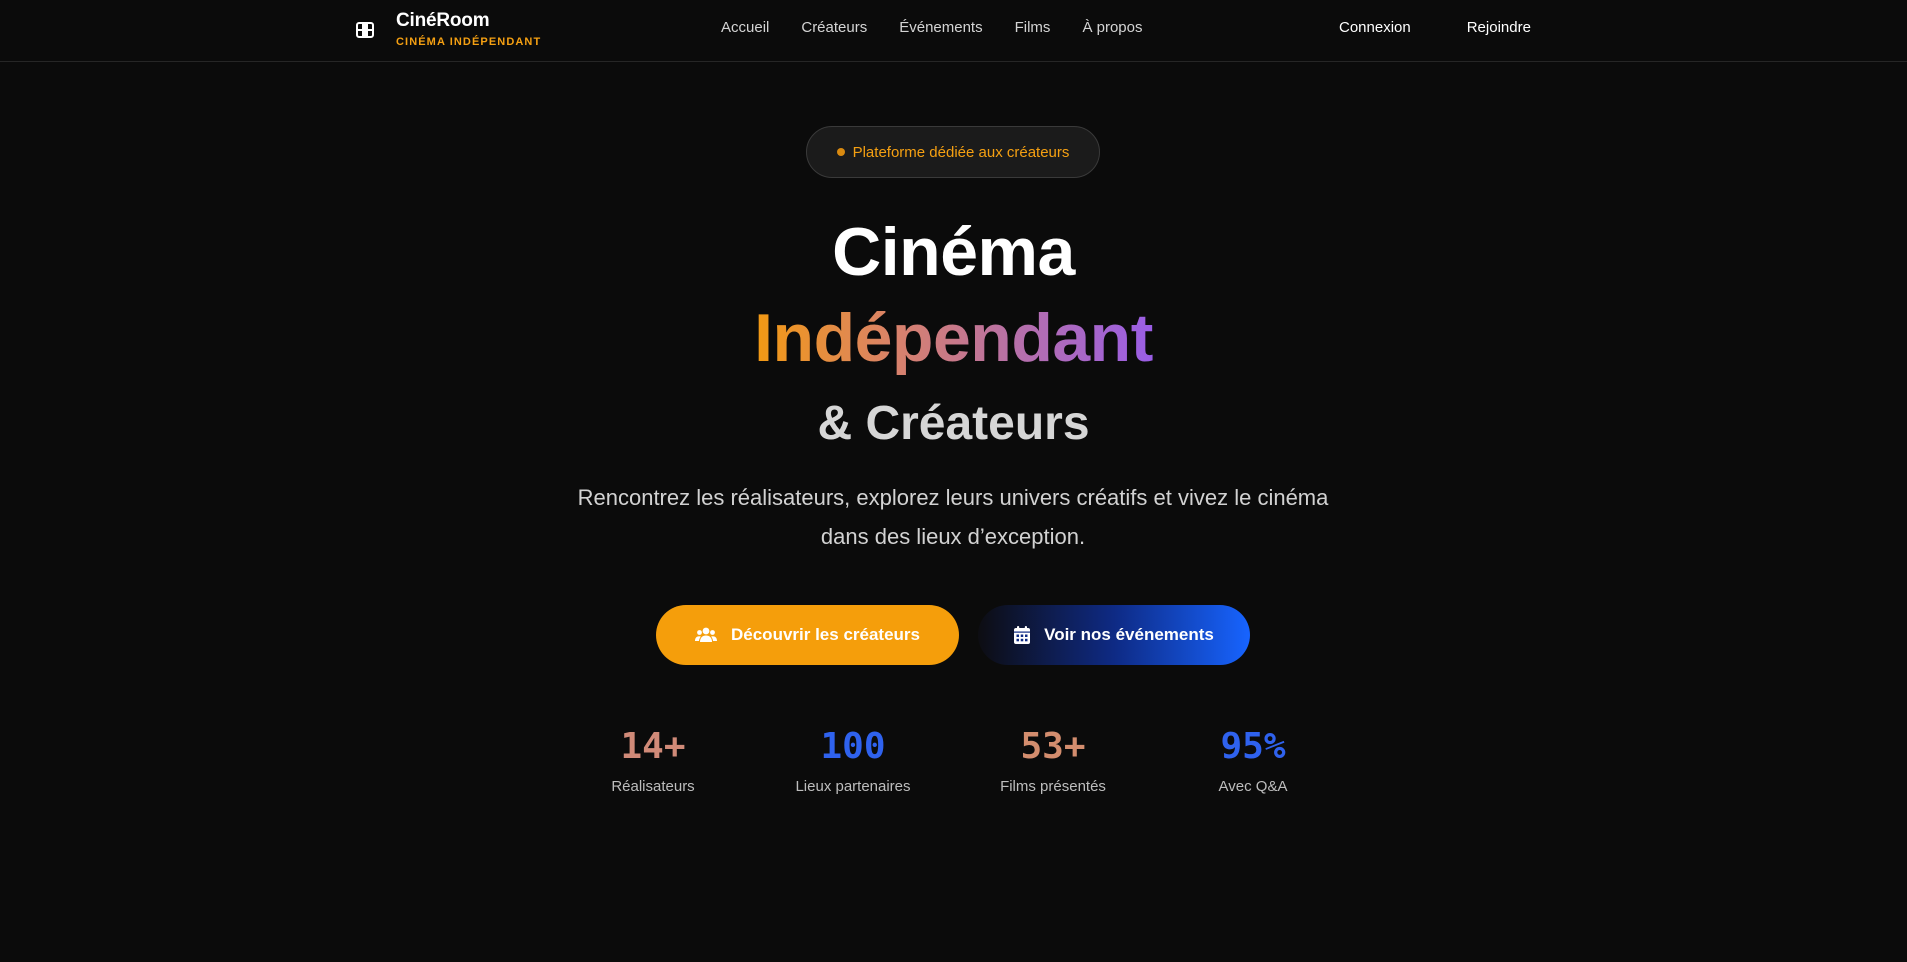 This screenshot has height=962, width=1907. I want to click on stat-label: Réalisateurs, so click(653, 786).